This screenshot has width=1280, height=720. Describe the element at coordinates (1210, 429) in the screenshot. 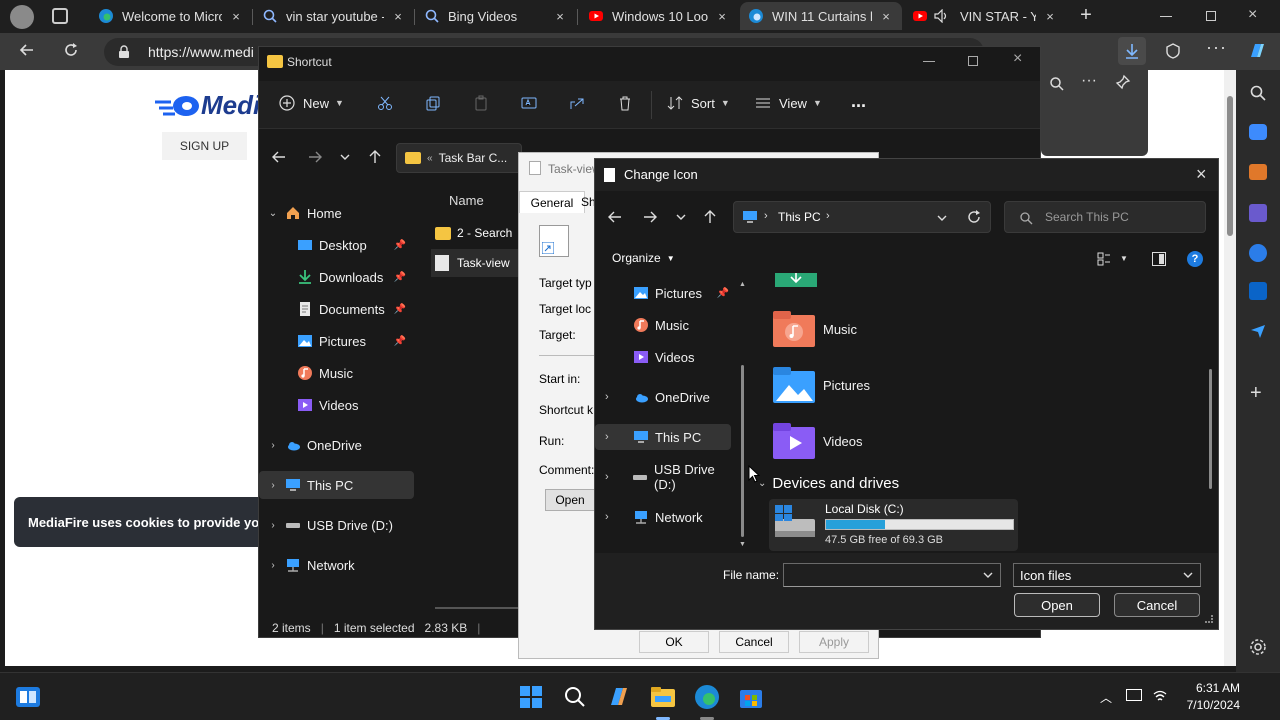

I see `content-scrollbar` at that location.